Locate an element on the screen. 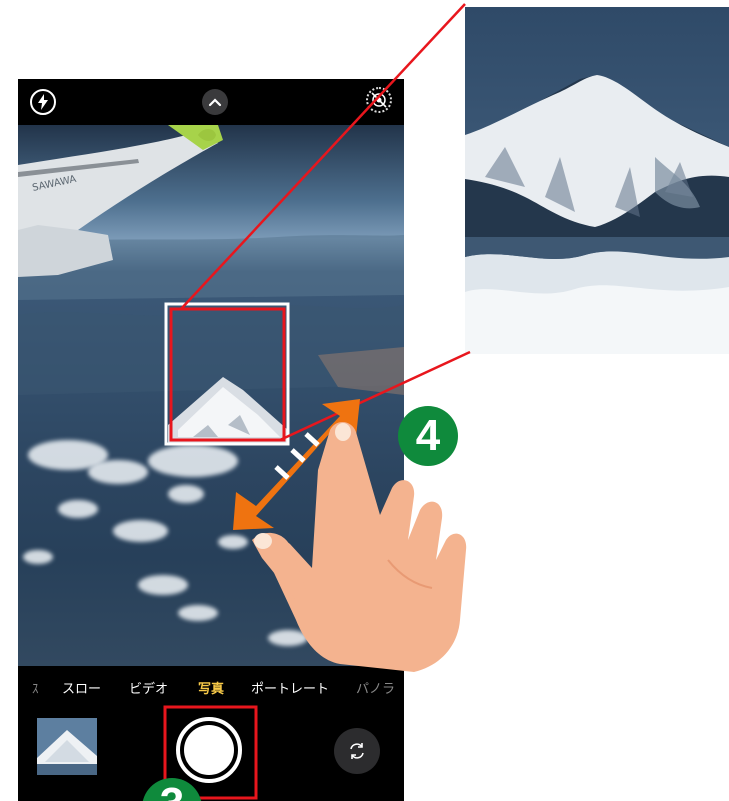 The height and width of the screenshot is (801, 729). camera-switch-icon is located at coordinates (357, 751).